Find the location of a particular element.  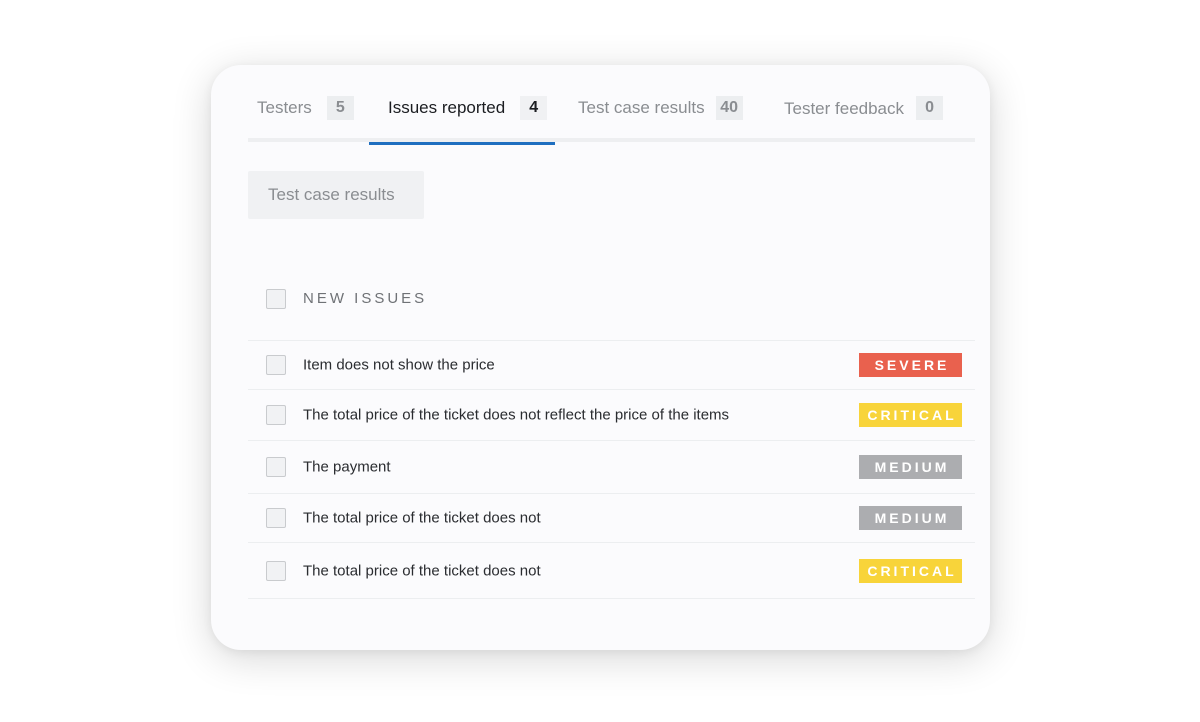

tab-label: Testers is located at coordinates (284, 107).